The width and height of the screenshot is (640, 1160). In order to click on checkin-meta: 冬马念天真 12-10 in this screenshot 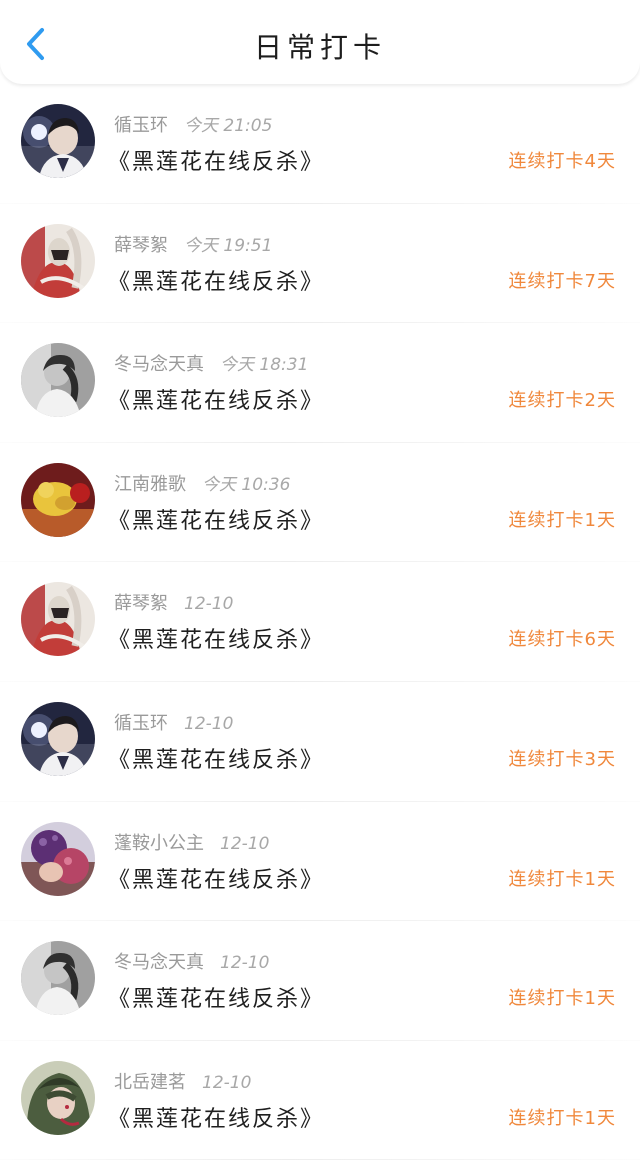, I will do `click(191, 961)`.